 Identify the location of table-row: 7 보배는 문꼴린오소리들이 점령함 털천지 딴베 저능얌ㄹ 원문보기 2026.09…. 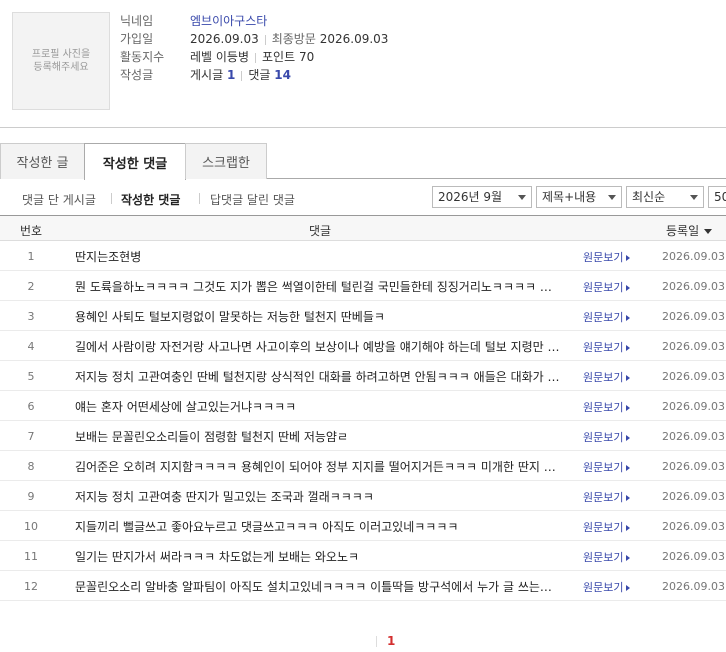
(363, 436).